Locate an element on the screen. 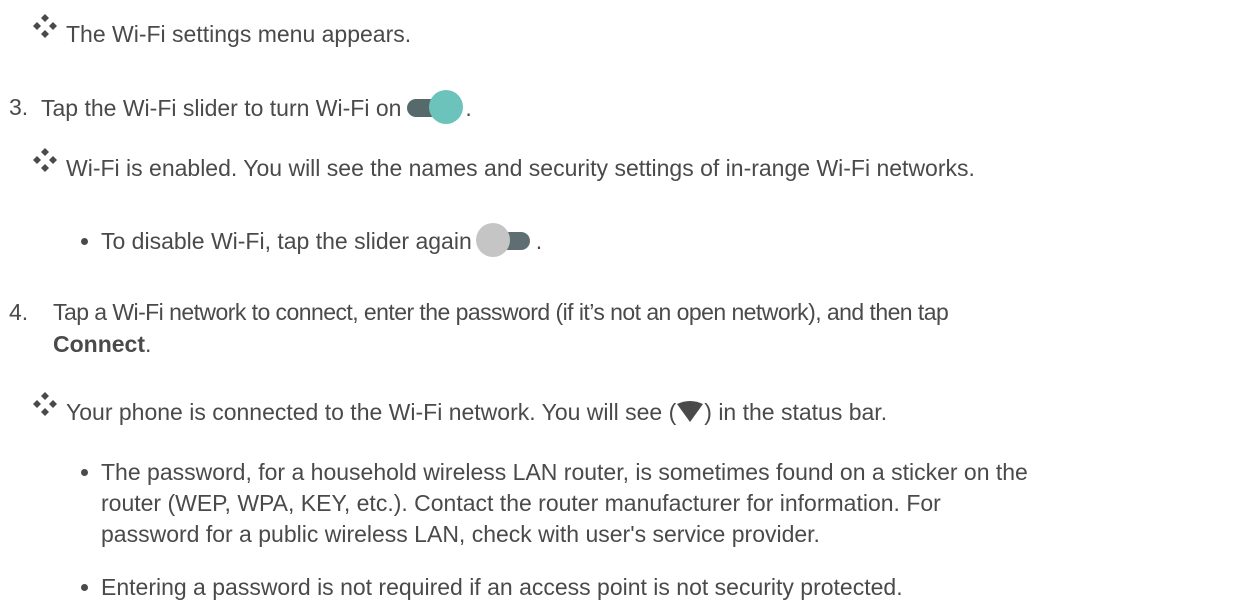 The height and width of the screenshot is (611, 1245). step-number-4: 4. is located at coordinates (19, 312).